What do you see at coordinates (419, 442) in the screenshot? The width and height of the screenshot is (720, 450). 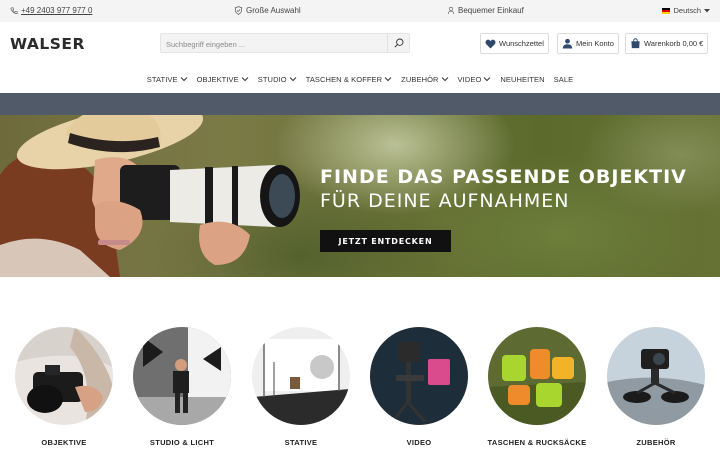 I see `category-label: VIDEO` at bounding box center [419, 442].